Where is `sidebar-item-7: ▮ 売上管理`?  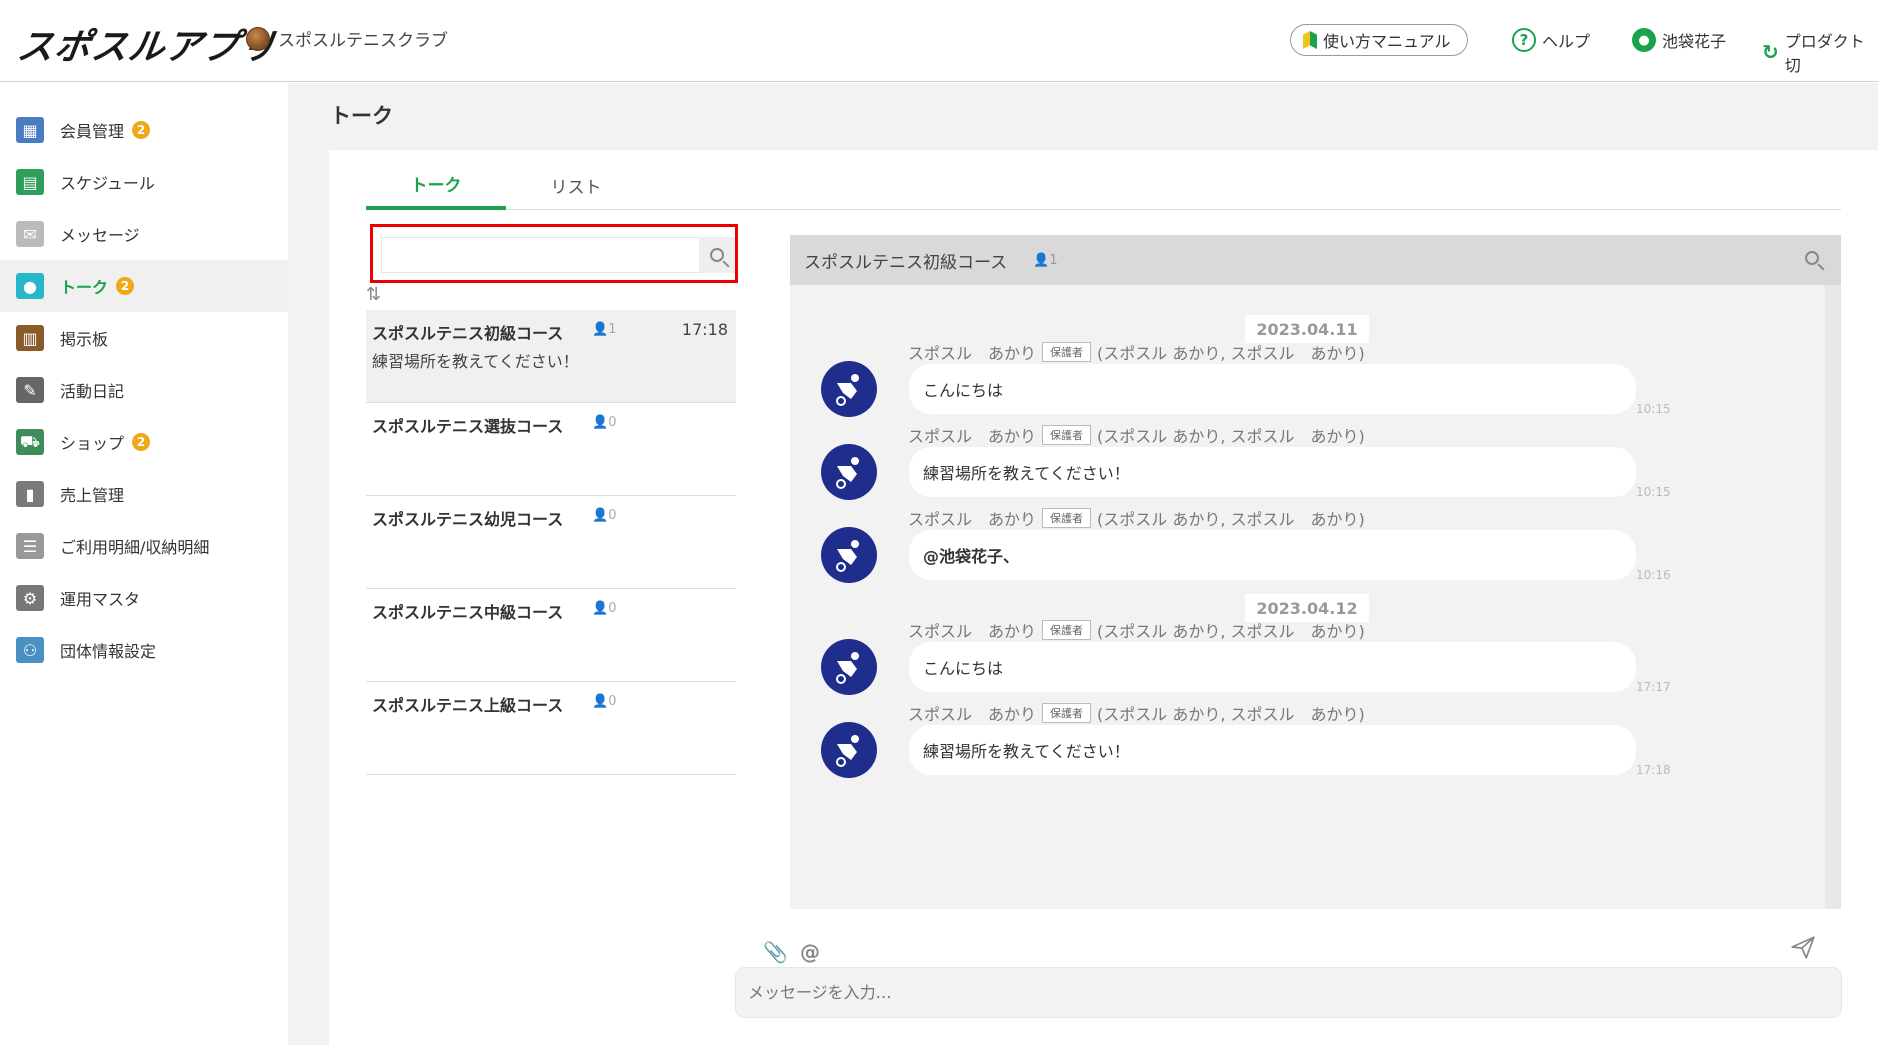
sidebar-item-7: ▮ 売上管理 is located at coordinates (144, 494).